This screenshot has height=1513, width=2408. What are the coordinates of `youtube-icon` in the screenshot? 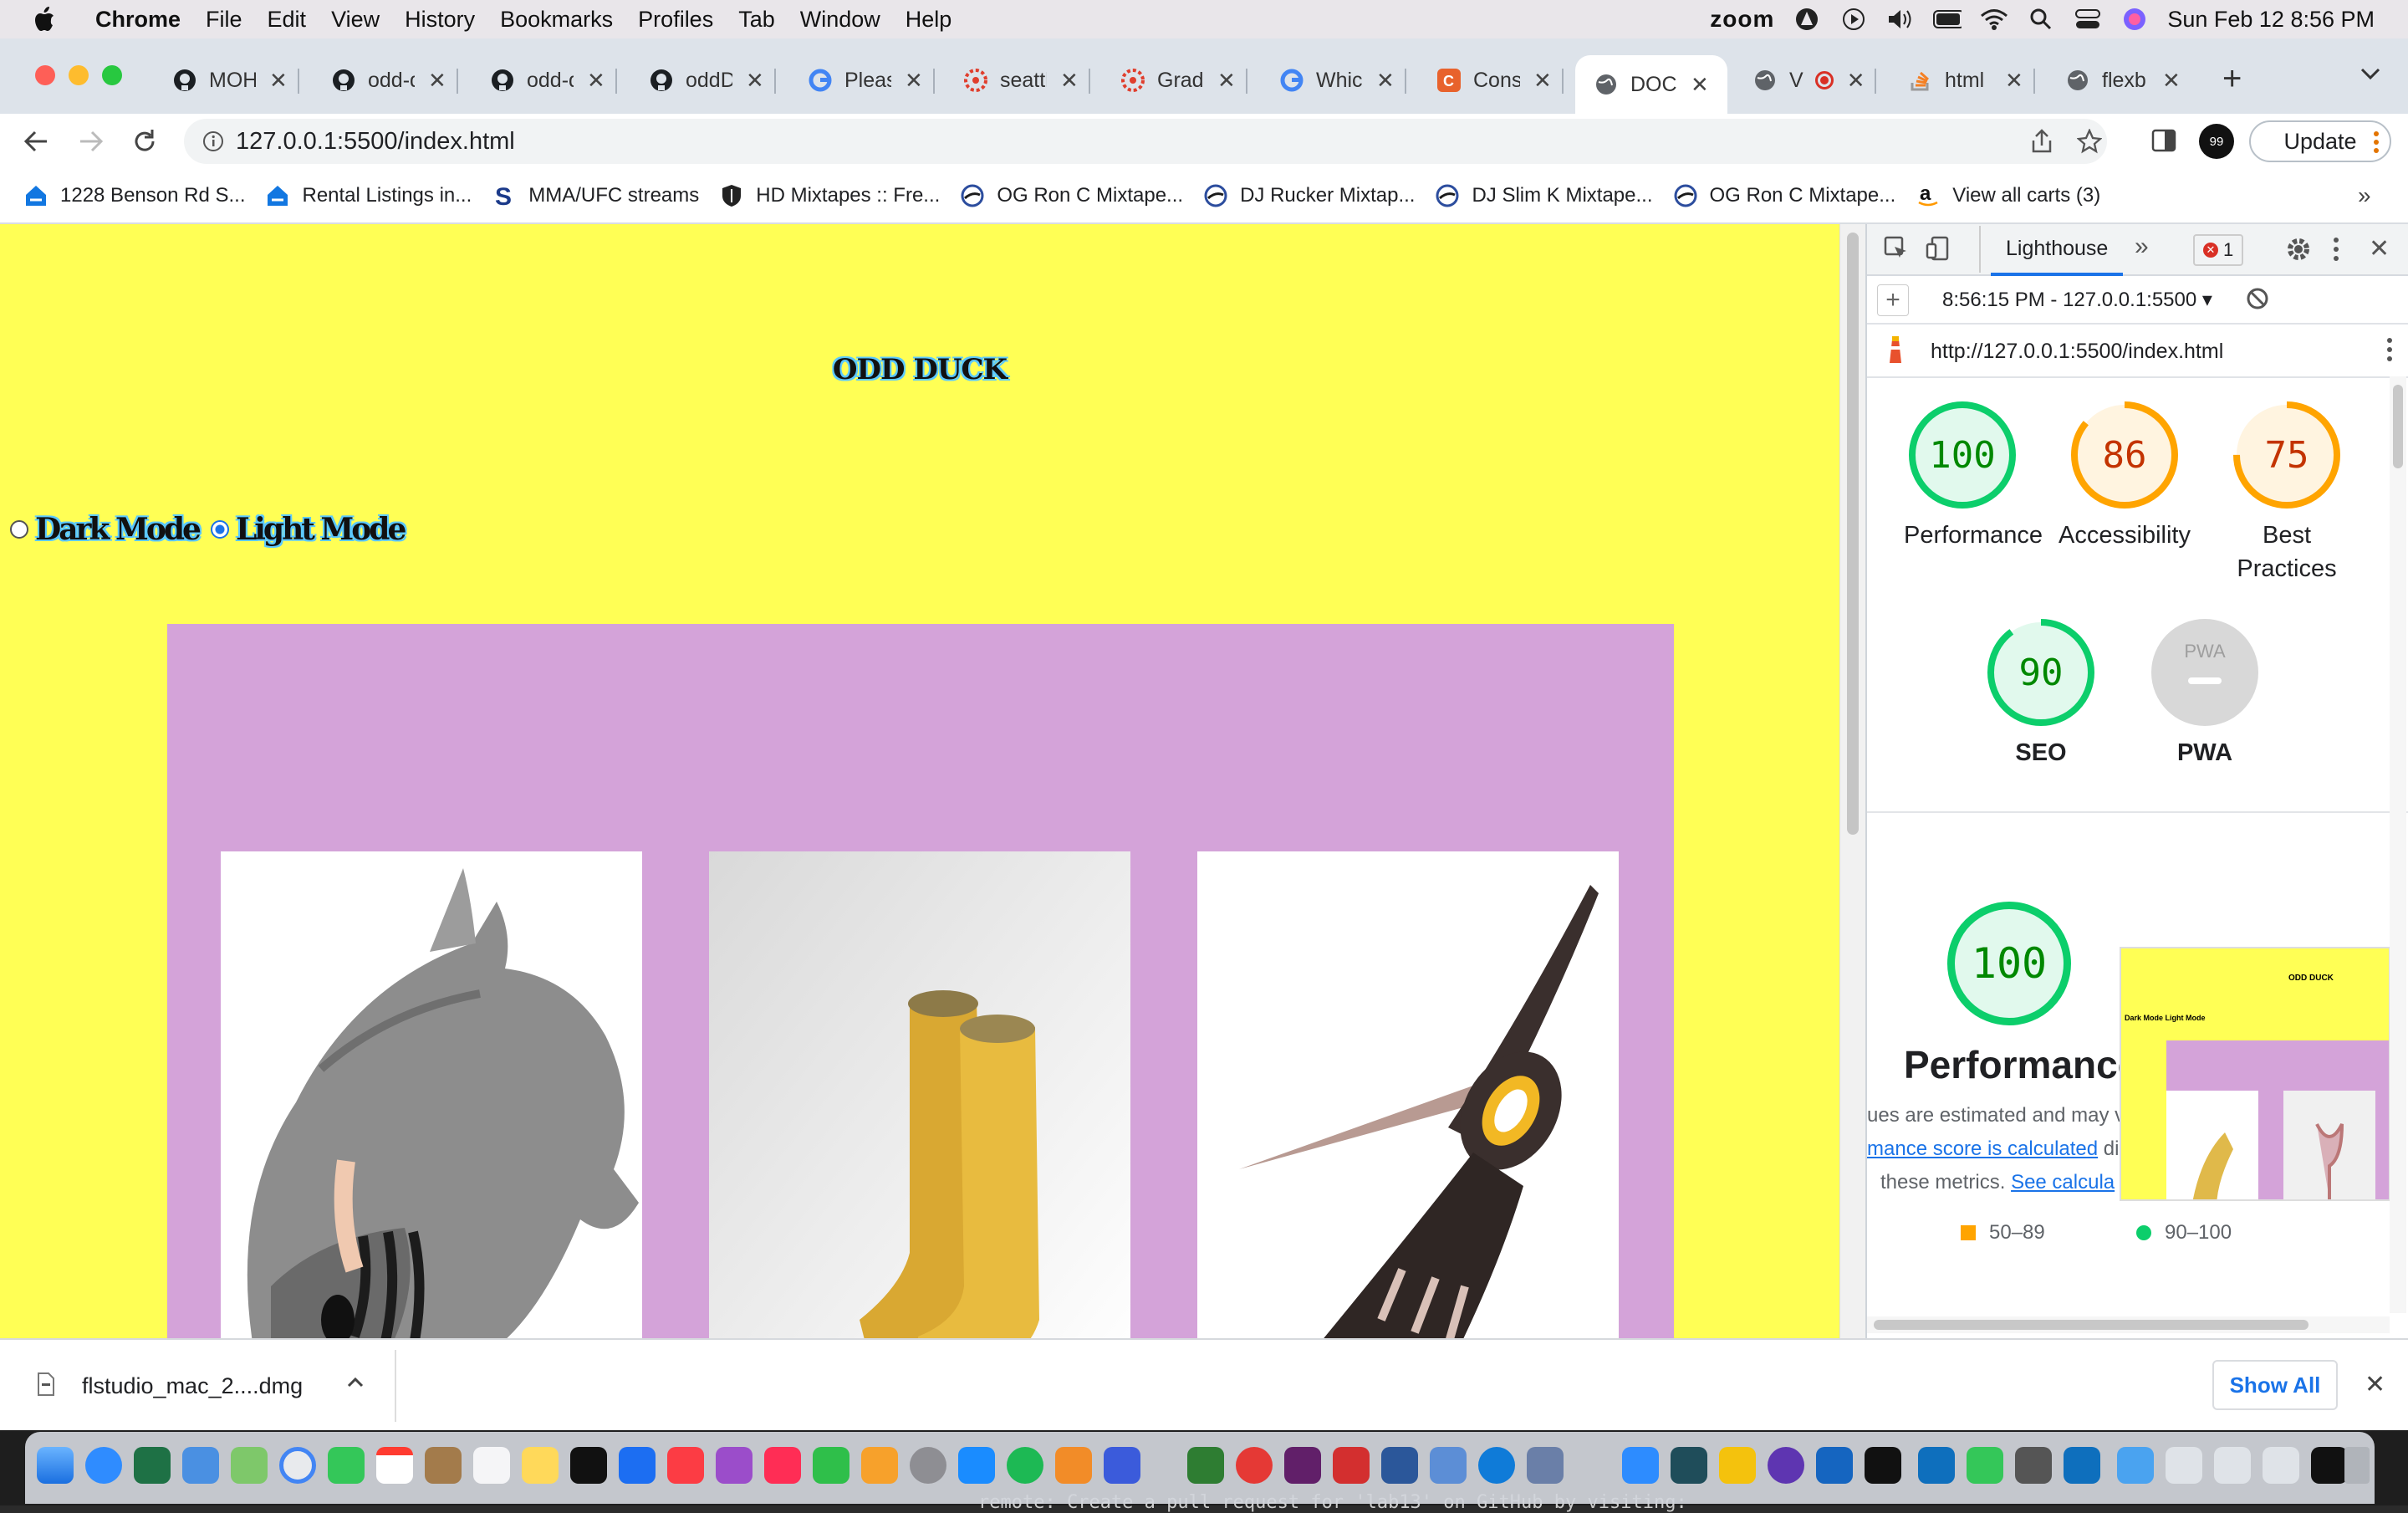 It's located at (1255, 1465).